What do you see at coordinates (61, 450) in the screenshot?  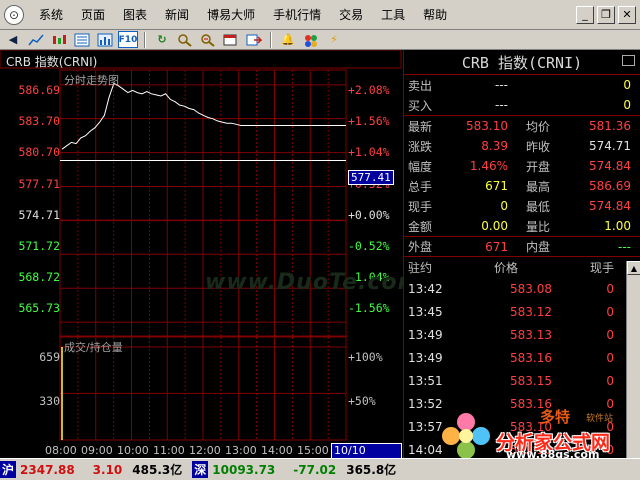 I see `time-label: 08:00` at bounding box center [61, 450].